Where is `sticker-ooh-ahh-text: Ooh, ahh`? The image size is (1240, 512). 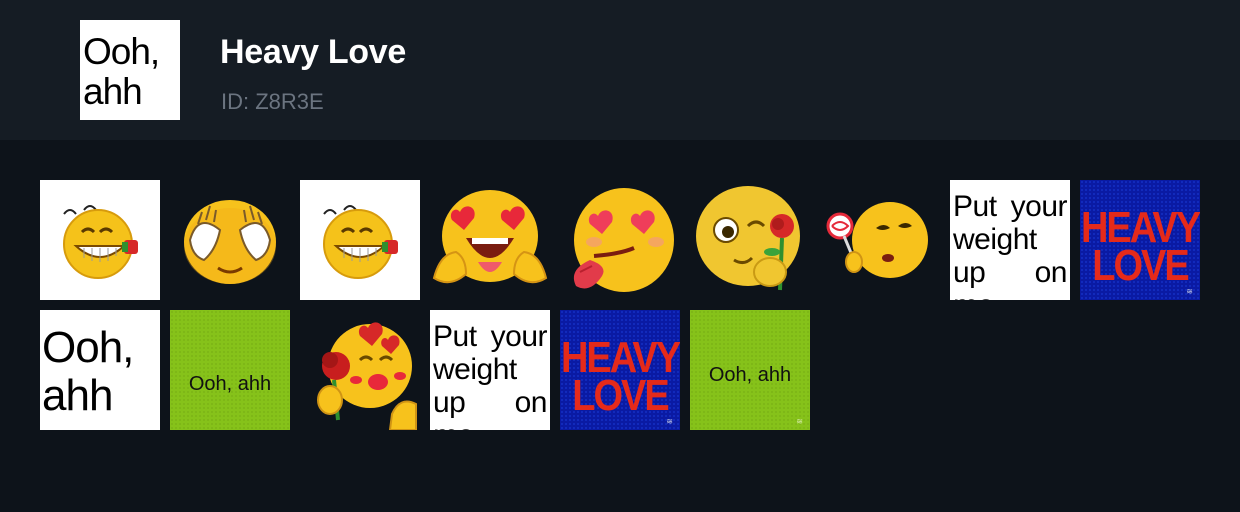
sticker-ooh-ahh-text: Ooh, ahh is located at coordinates (100, 370).